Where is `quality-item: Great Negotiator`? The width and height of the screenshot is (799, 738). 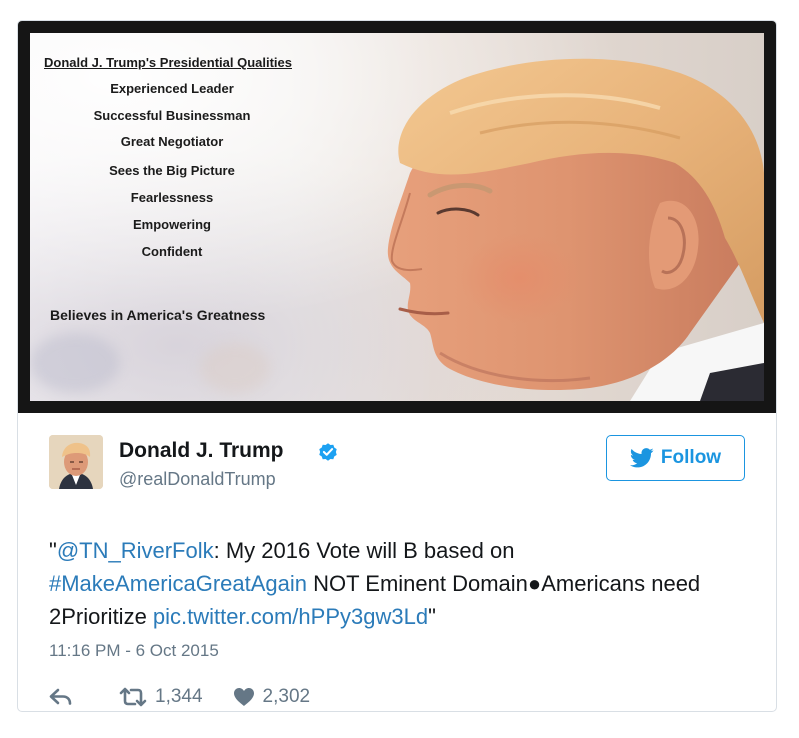
quality-item: Great Negotiator is located at coordinates (172, 141).